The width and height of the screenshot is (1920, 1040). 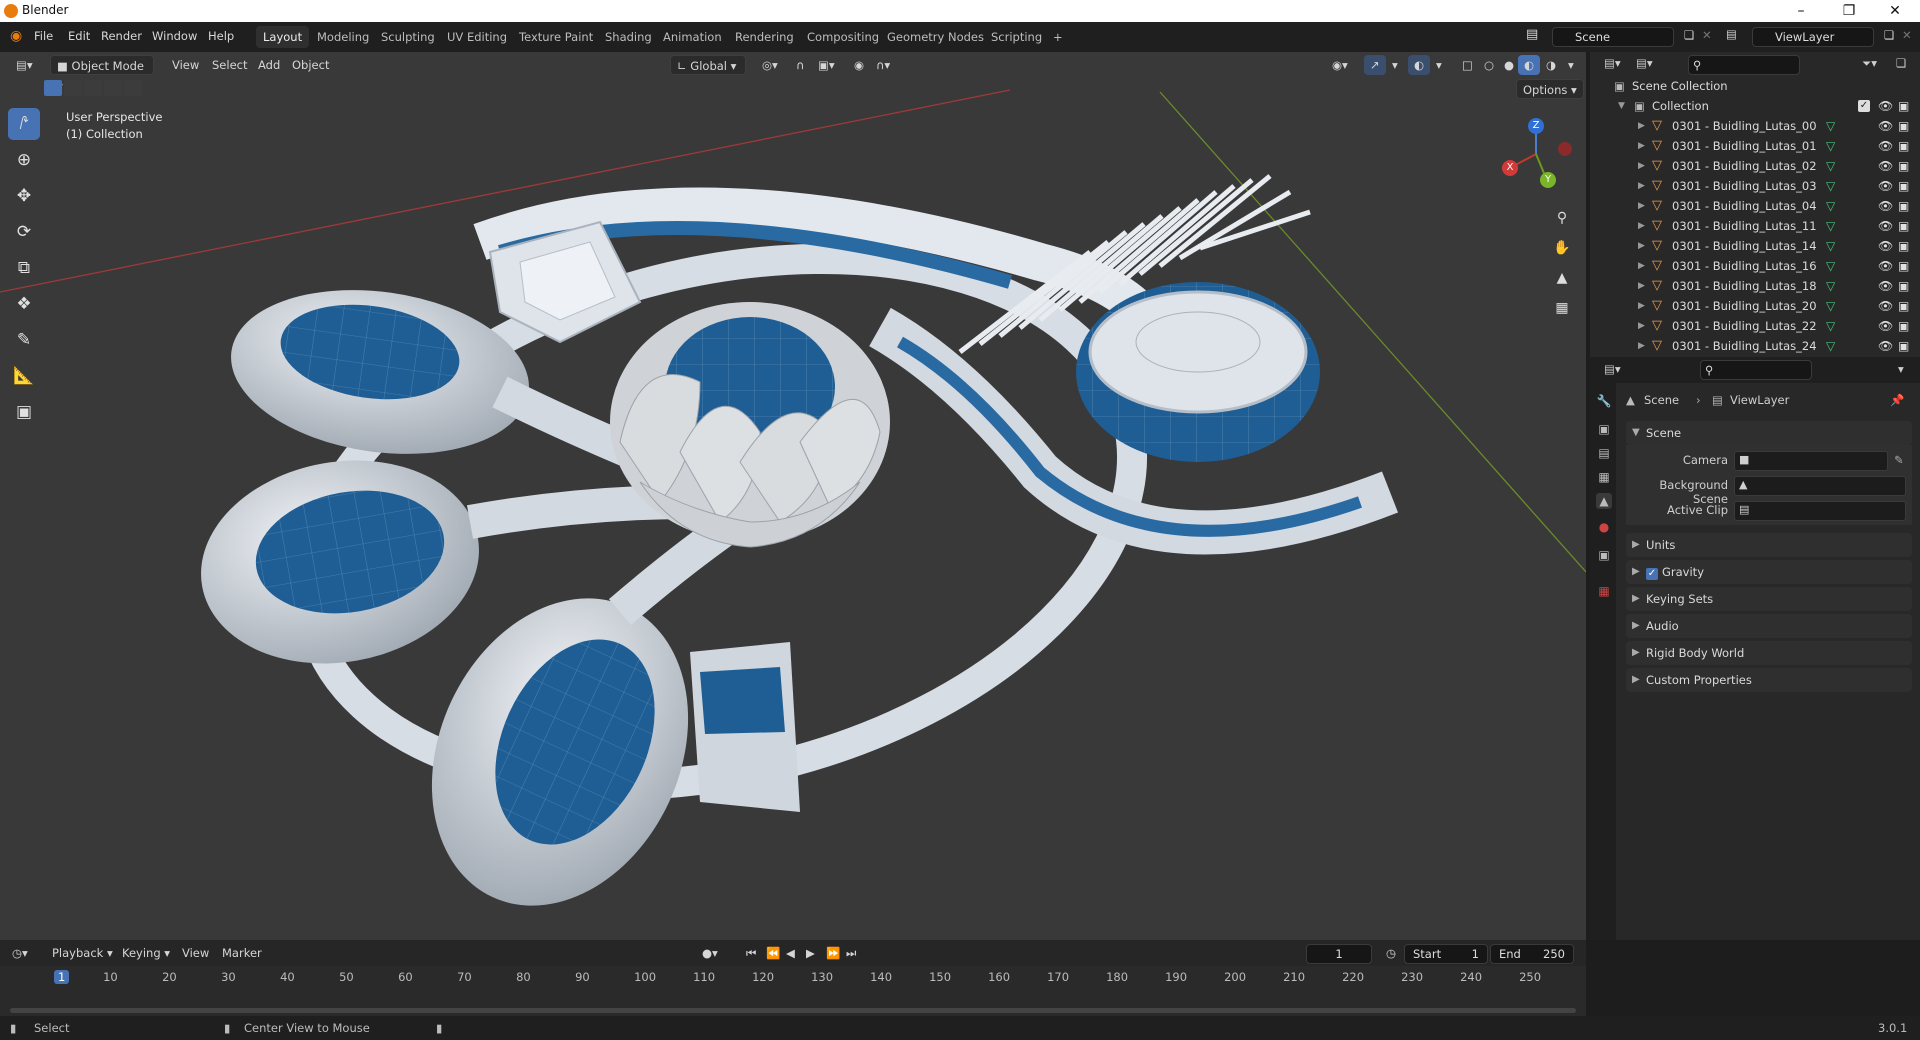 What do you see at coordinates (93, 88) in the screenshot?
I see `select-subtract-icon` at bounding box center [93, 88].